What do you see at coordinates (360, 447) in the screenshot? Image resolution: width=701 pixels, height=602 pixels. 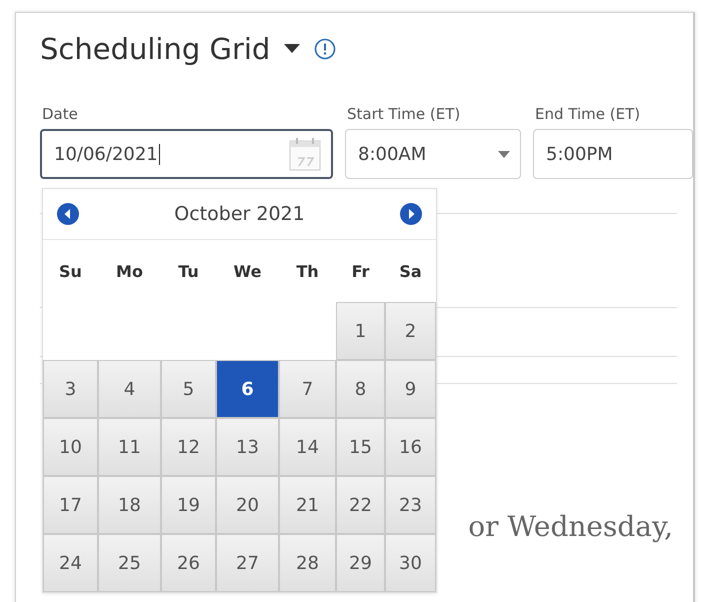 I see `calendar-day: 15` at bounding box center [360, 447].